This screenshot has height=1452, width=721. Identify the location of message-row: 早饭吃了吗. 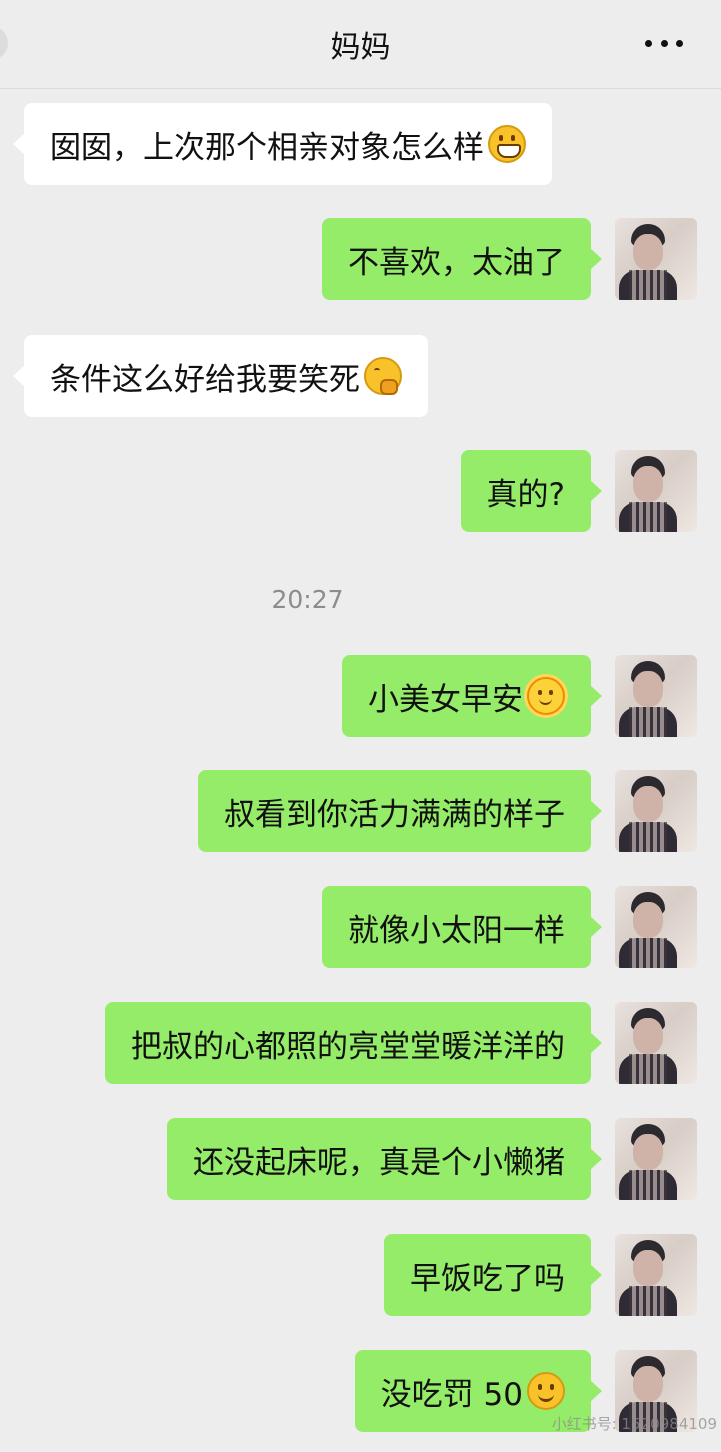
(360, 1276).